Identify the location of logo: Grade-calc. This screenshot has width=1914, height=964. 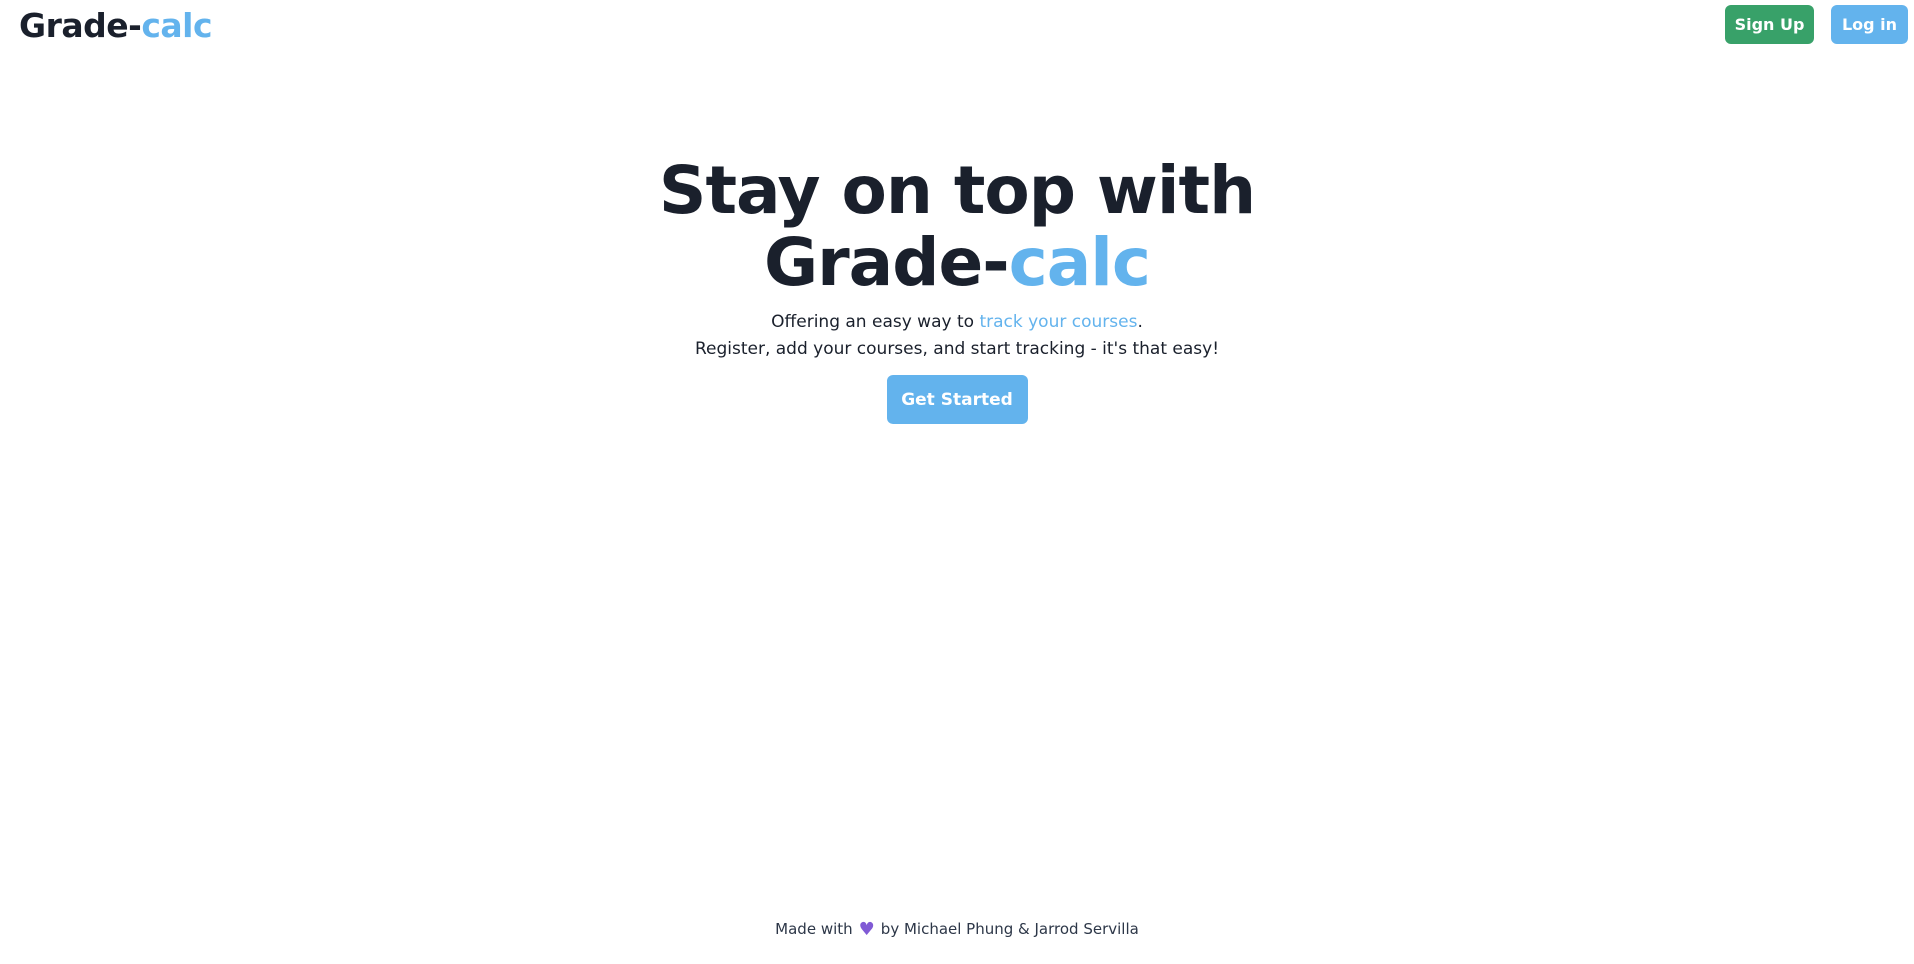
(116, 26).